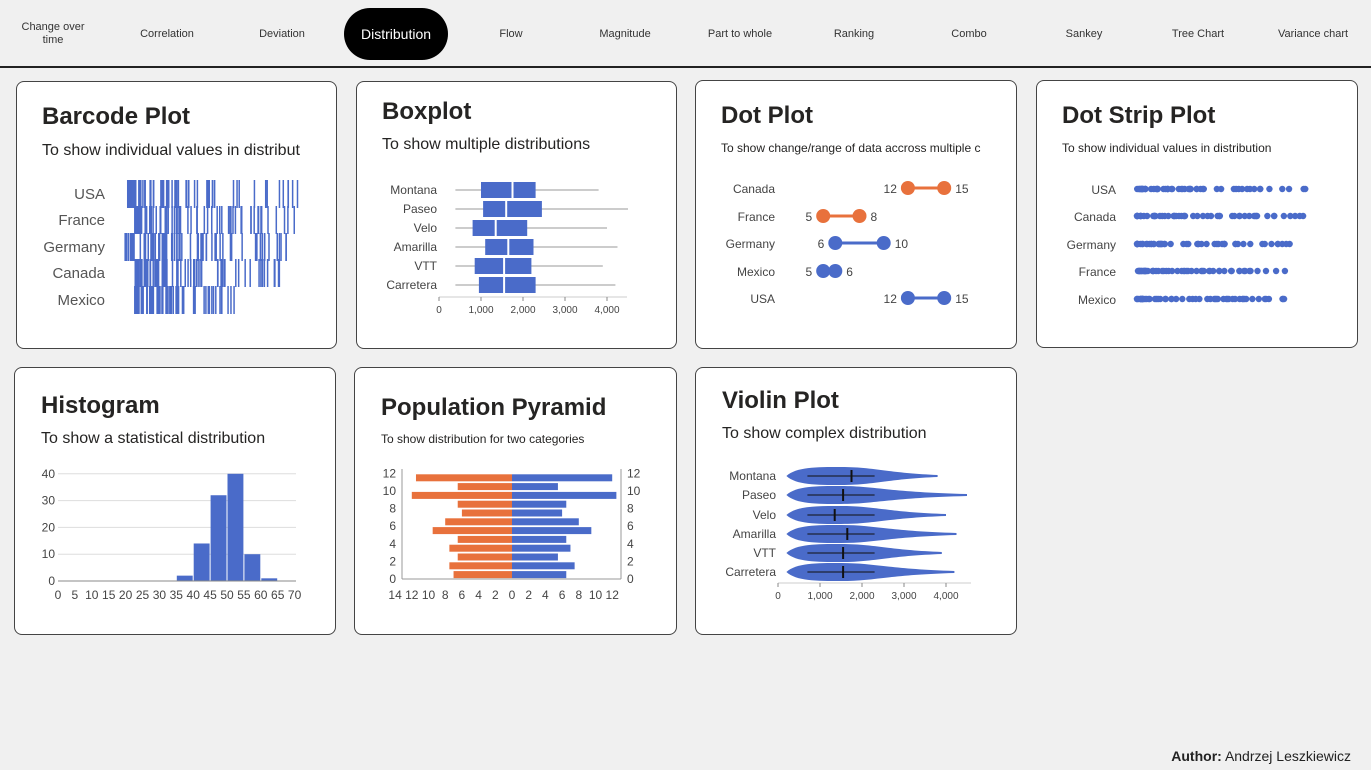  I want to click on pyr-y-label-right: 0, so click(630, 579).